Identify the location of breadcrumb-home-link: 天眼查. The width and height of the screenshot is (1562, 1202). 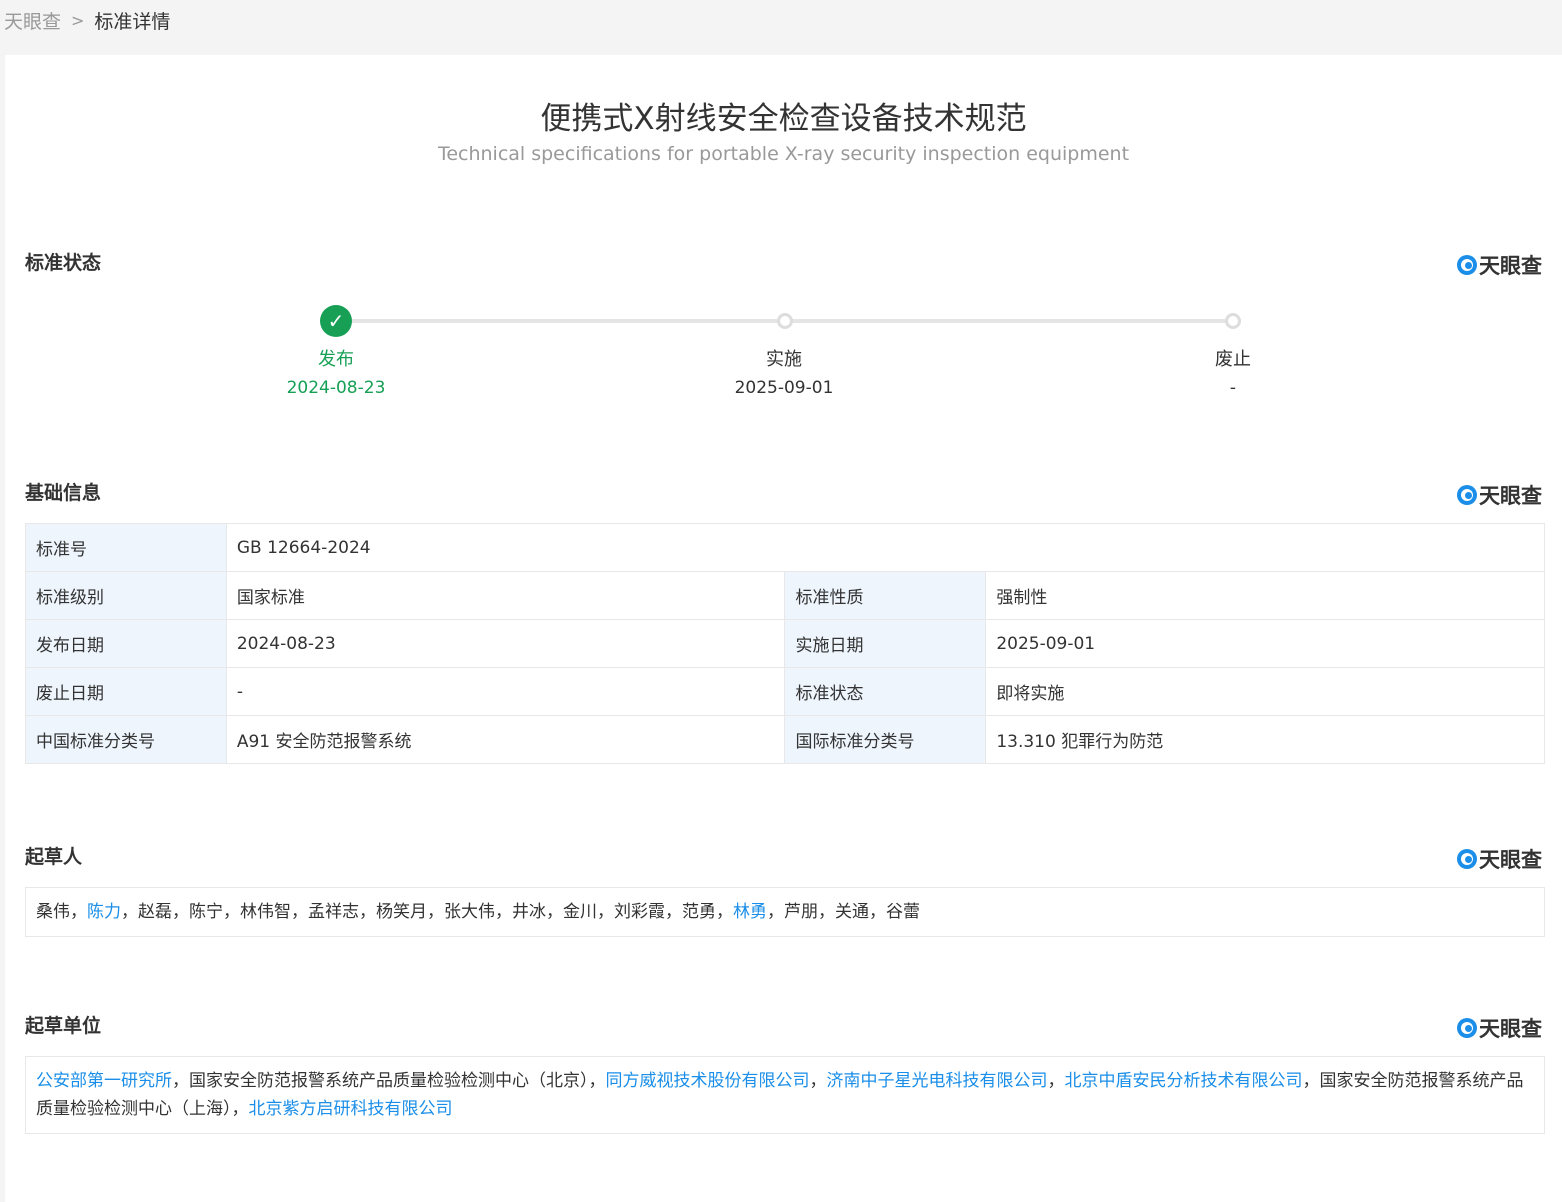
(32, 20).